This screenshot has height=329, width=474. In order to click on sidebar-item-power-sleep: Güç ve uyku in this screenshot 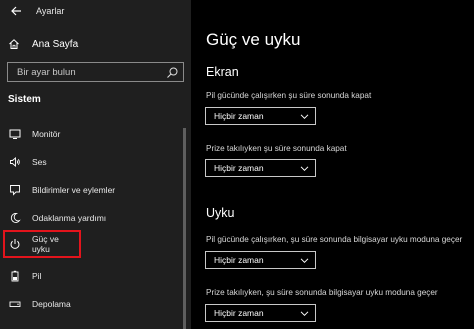, I will do `click(42, 244)`.